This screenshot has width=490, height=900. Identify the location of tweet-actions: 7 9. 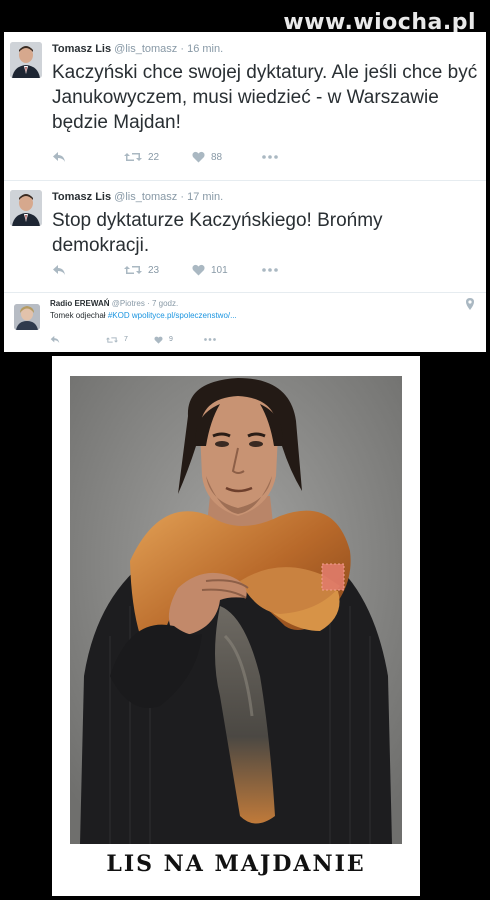
(133, 339).